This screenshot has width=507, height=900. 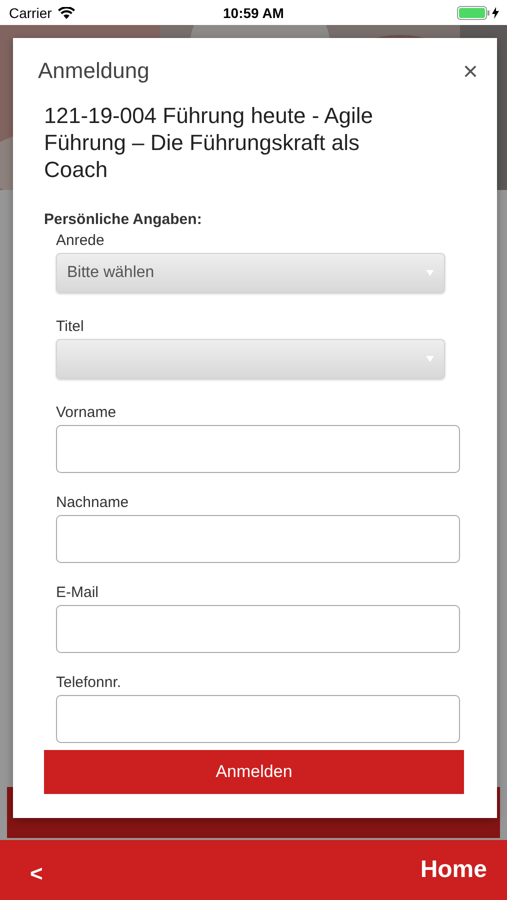 I want to click on battery-icon, so click(x=479, y=13).